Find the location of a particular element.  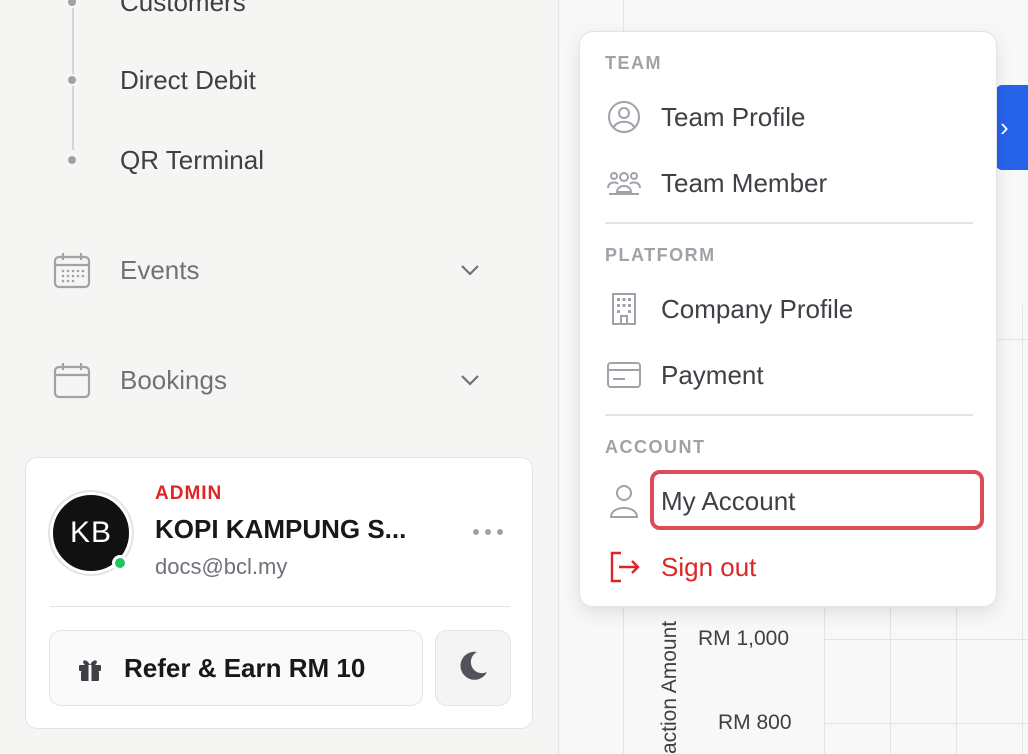

menu-item-team-member: Team Member is located at coordinates (789, 183).